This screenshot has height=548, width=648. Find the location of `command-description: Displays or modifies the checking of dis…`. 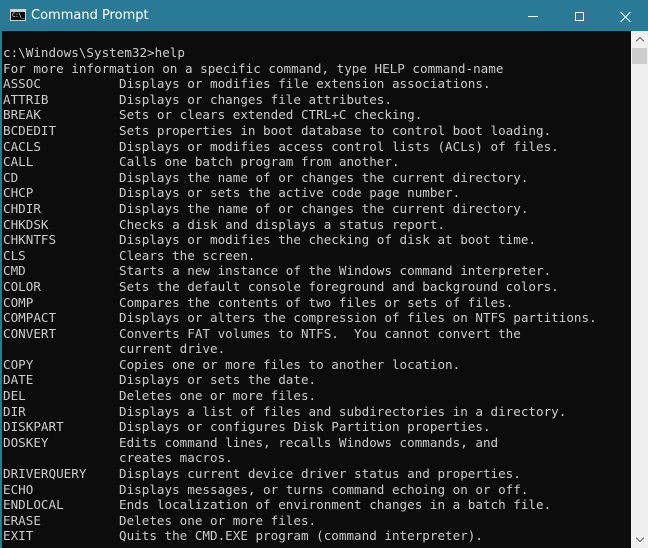

command-description: Displays or modifies the checking of dis… is located at coordinates (328, 240).